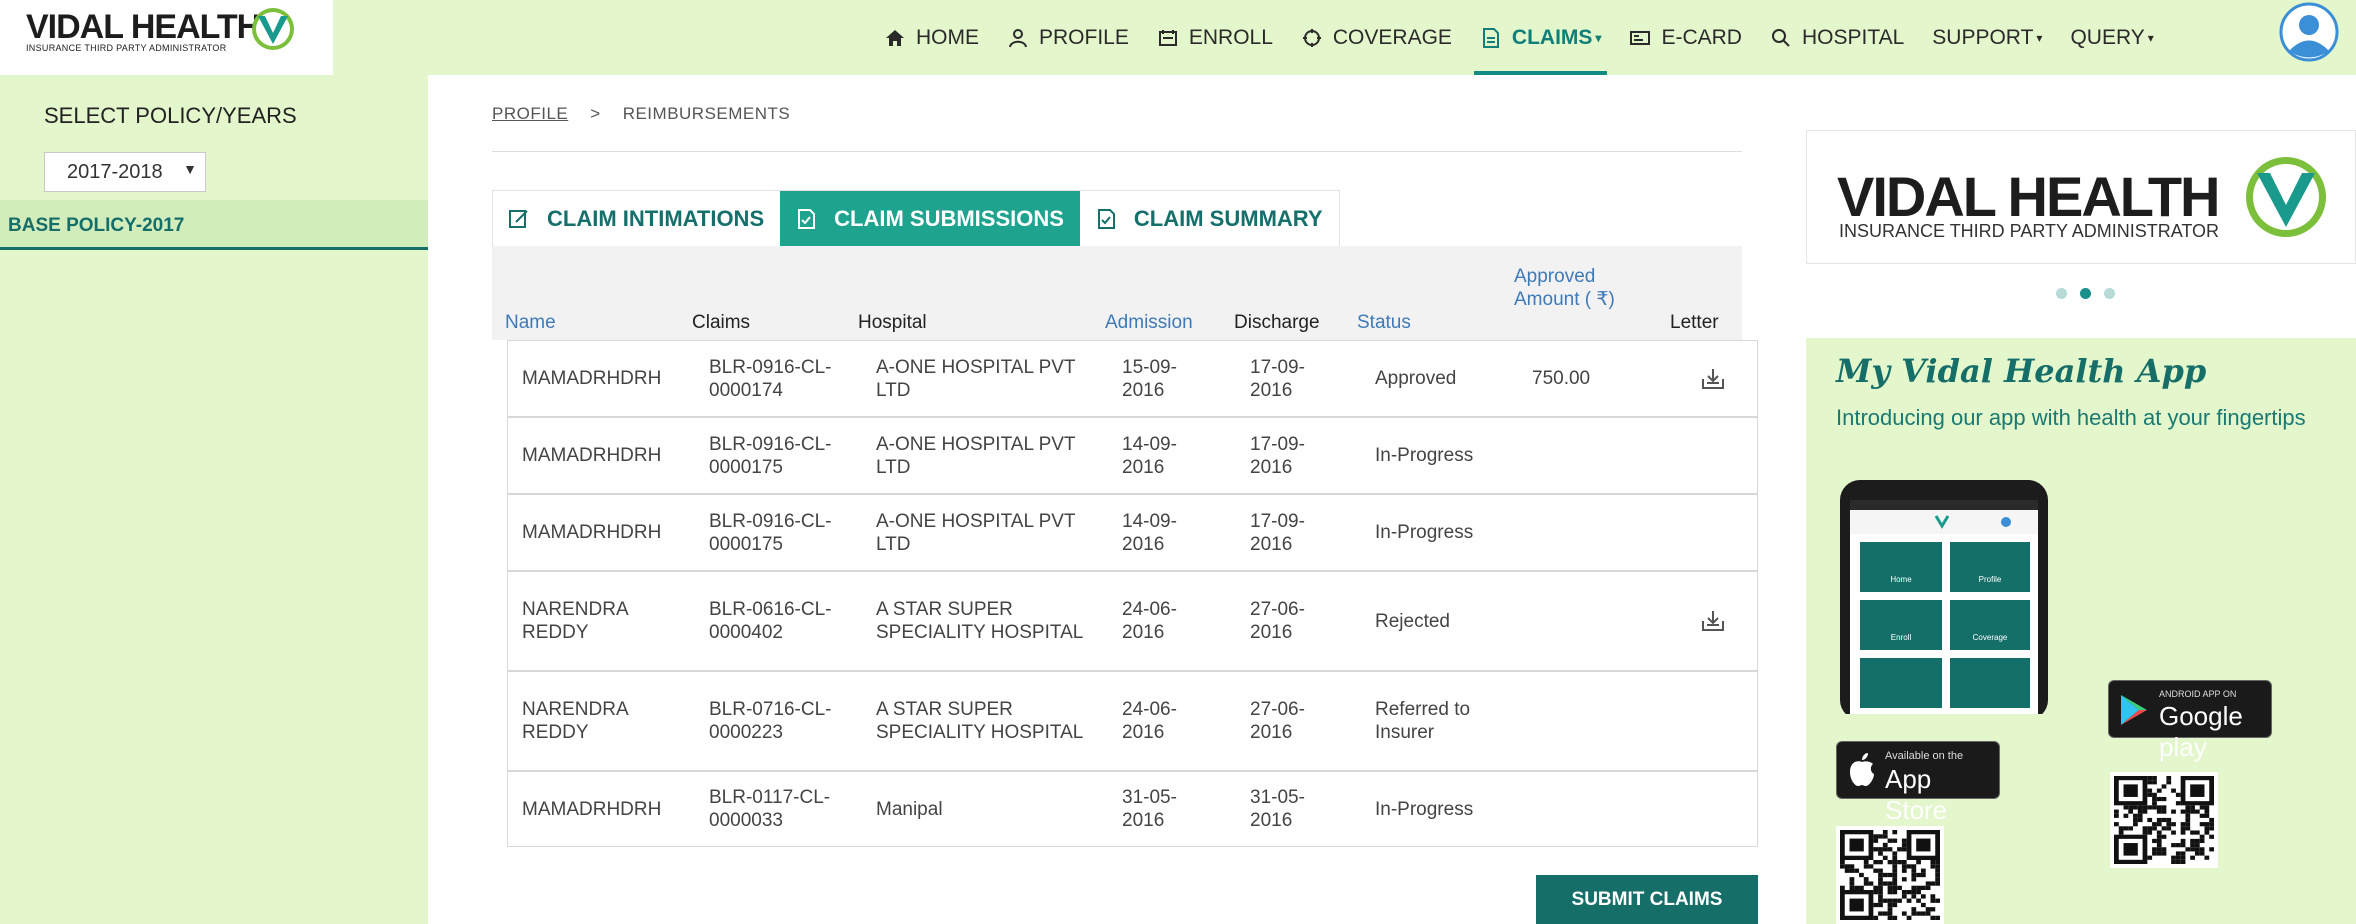 Image resolution: width=2356 pixels, height=924 pixels. I want to click on cell-discharge: 17-09-2016, so click(1277, 378).